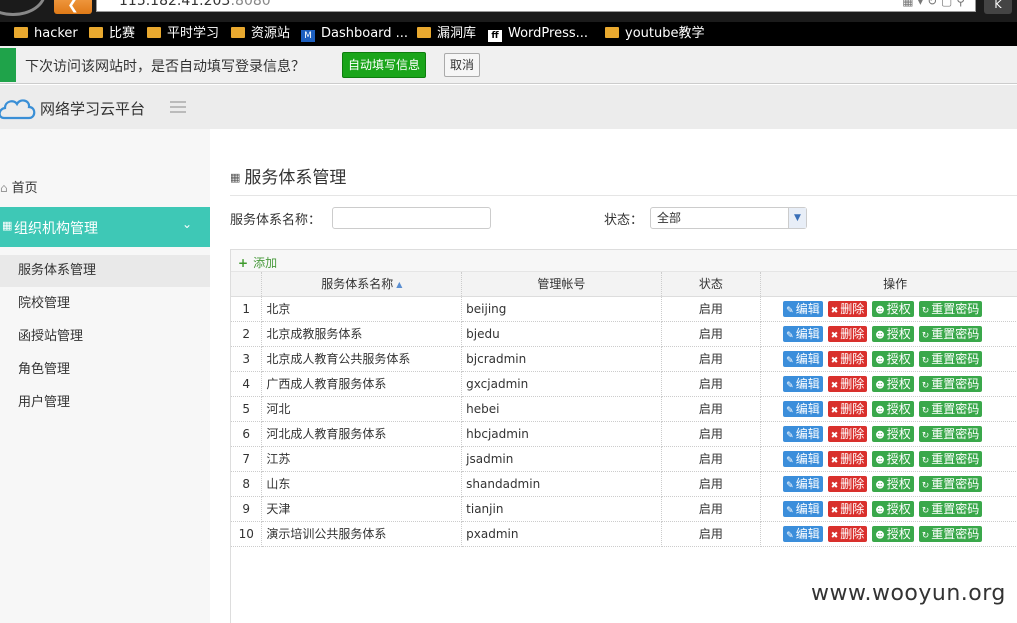 This screenshot has height=623, width=1017. Describe the element at coordinates (561, 284) in the screenshot. I see `column-header-account: 管理帐号` at that location.